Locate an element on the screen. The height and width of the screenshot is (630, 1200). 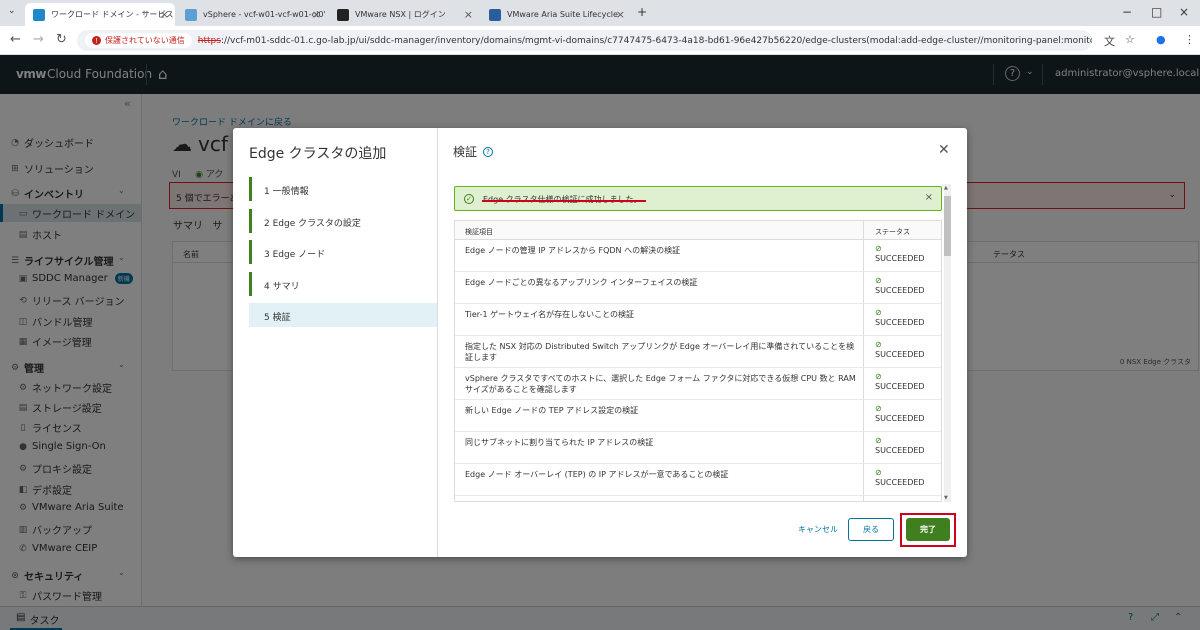
table-row: Tier-1 ゲートウェイ名が存在しないことの検証 ⊘ SUCCEEDED is located at coordinates (698, 320).